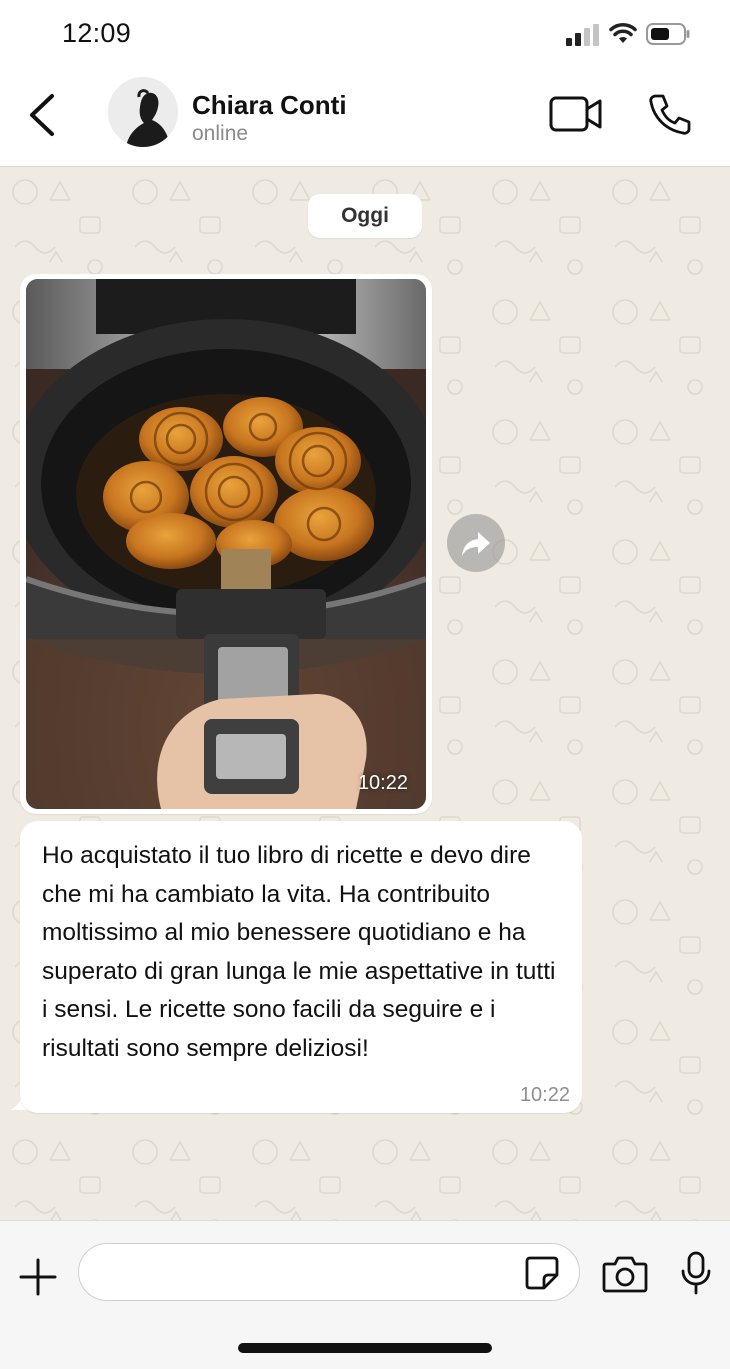 The image size is (730, 1369). I want to click on avatar, so click(143, 112).